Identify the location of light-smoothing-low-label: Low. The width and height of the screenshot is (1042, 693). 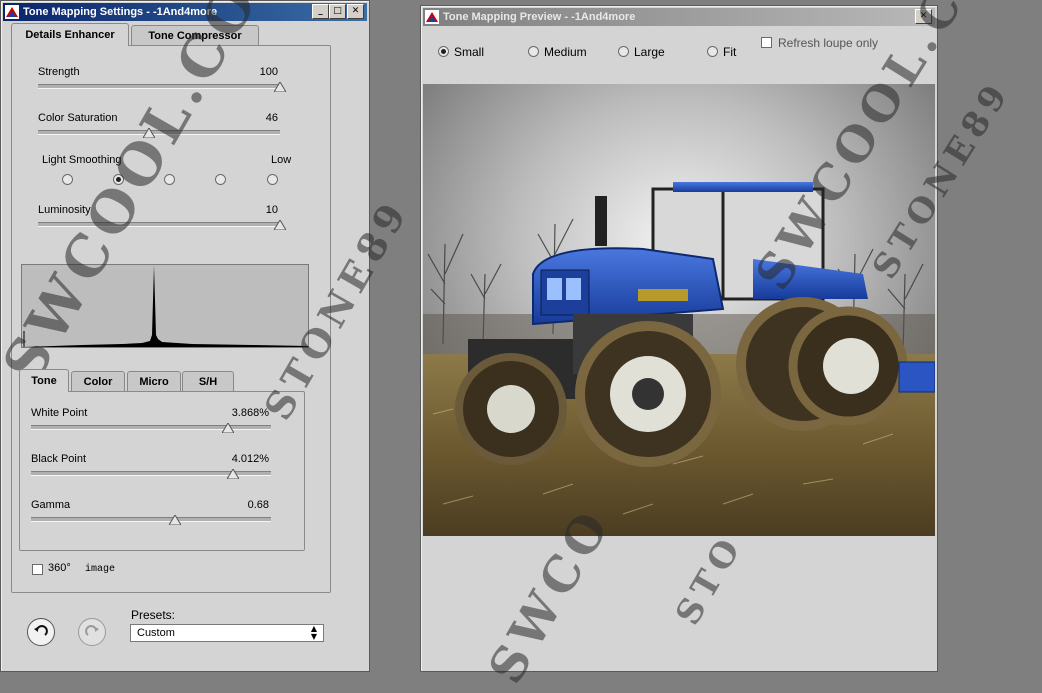
(281, 160).